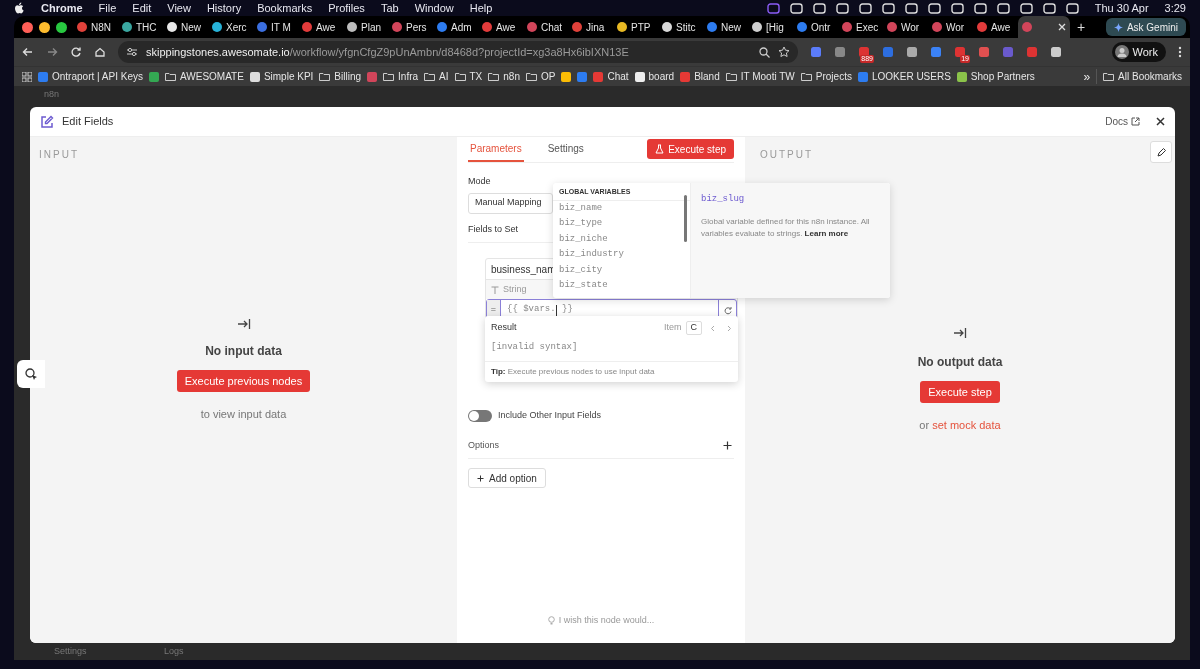  I want to click on add-option-button: Add option, so click(507, 478).